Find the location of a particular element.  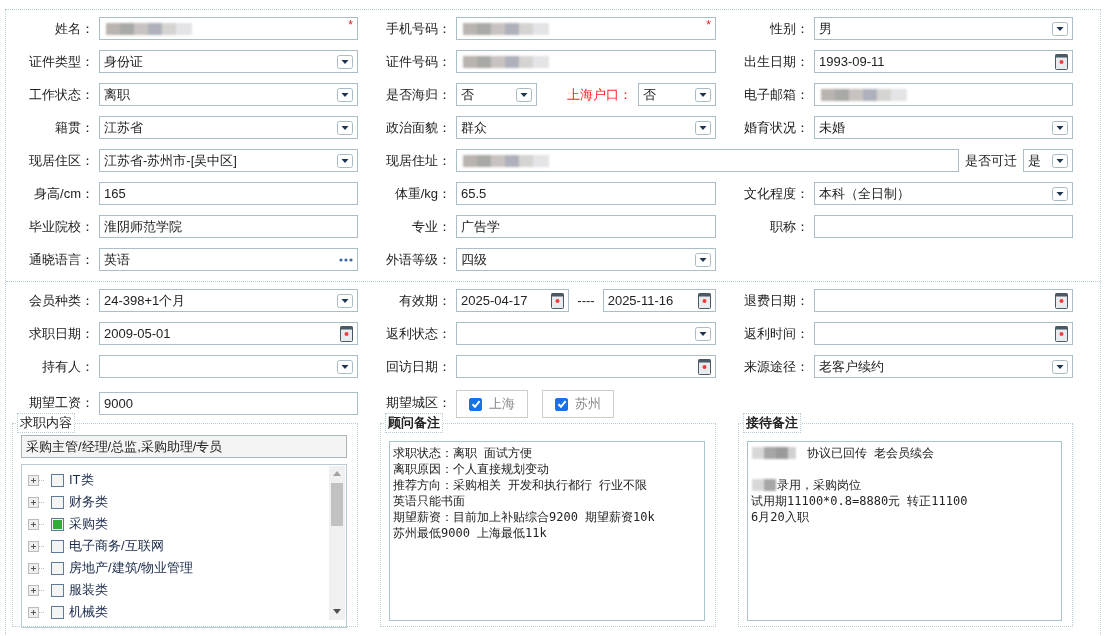

checkbox-label: 苏州 is located at coordinates (588, 404).